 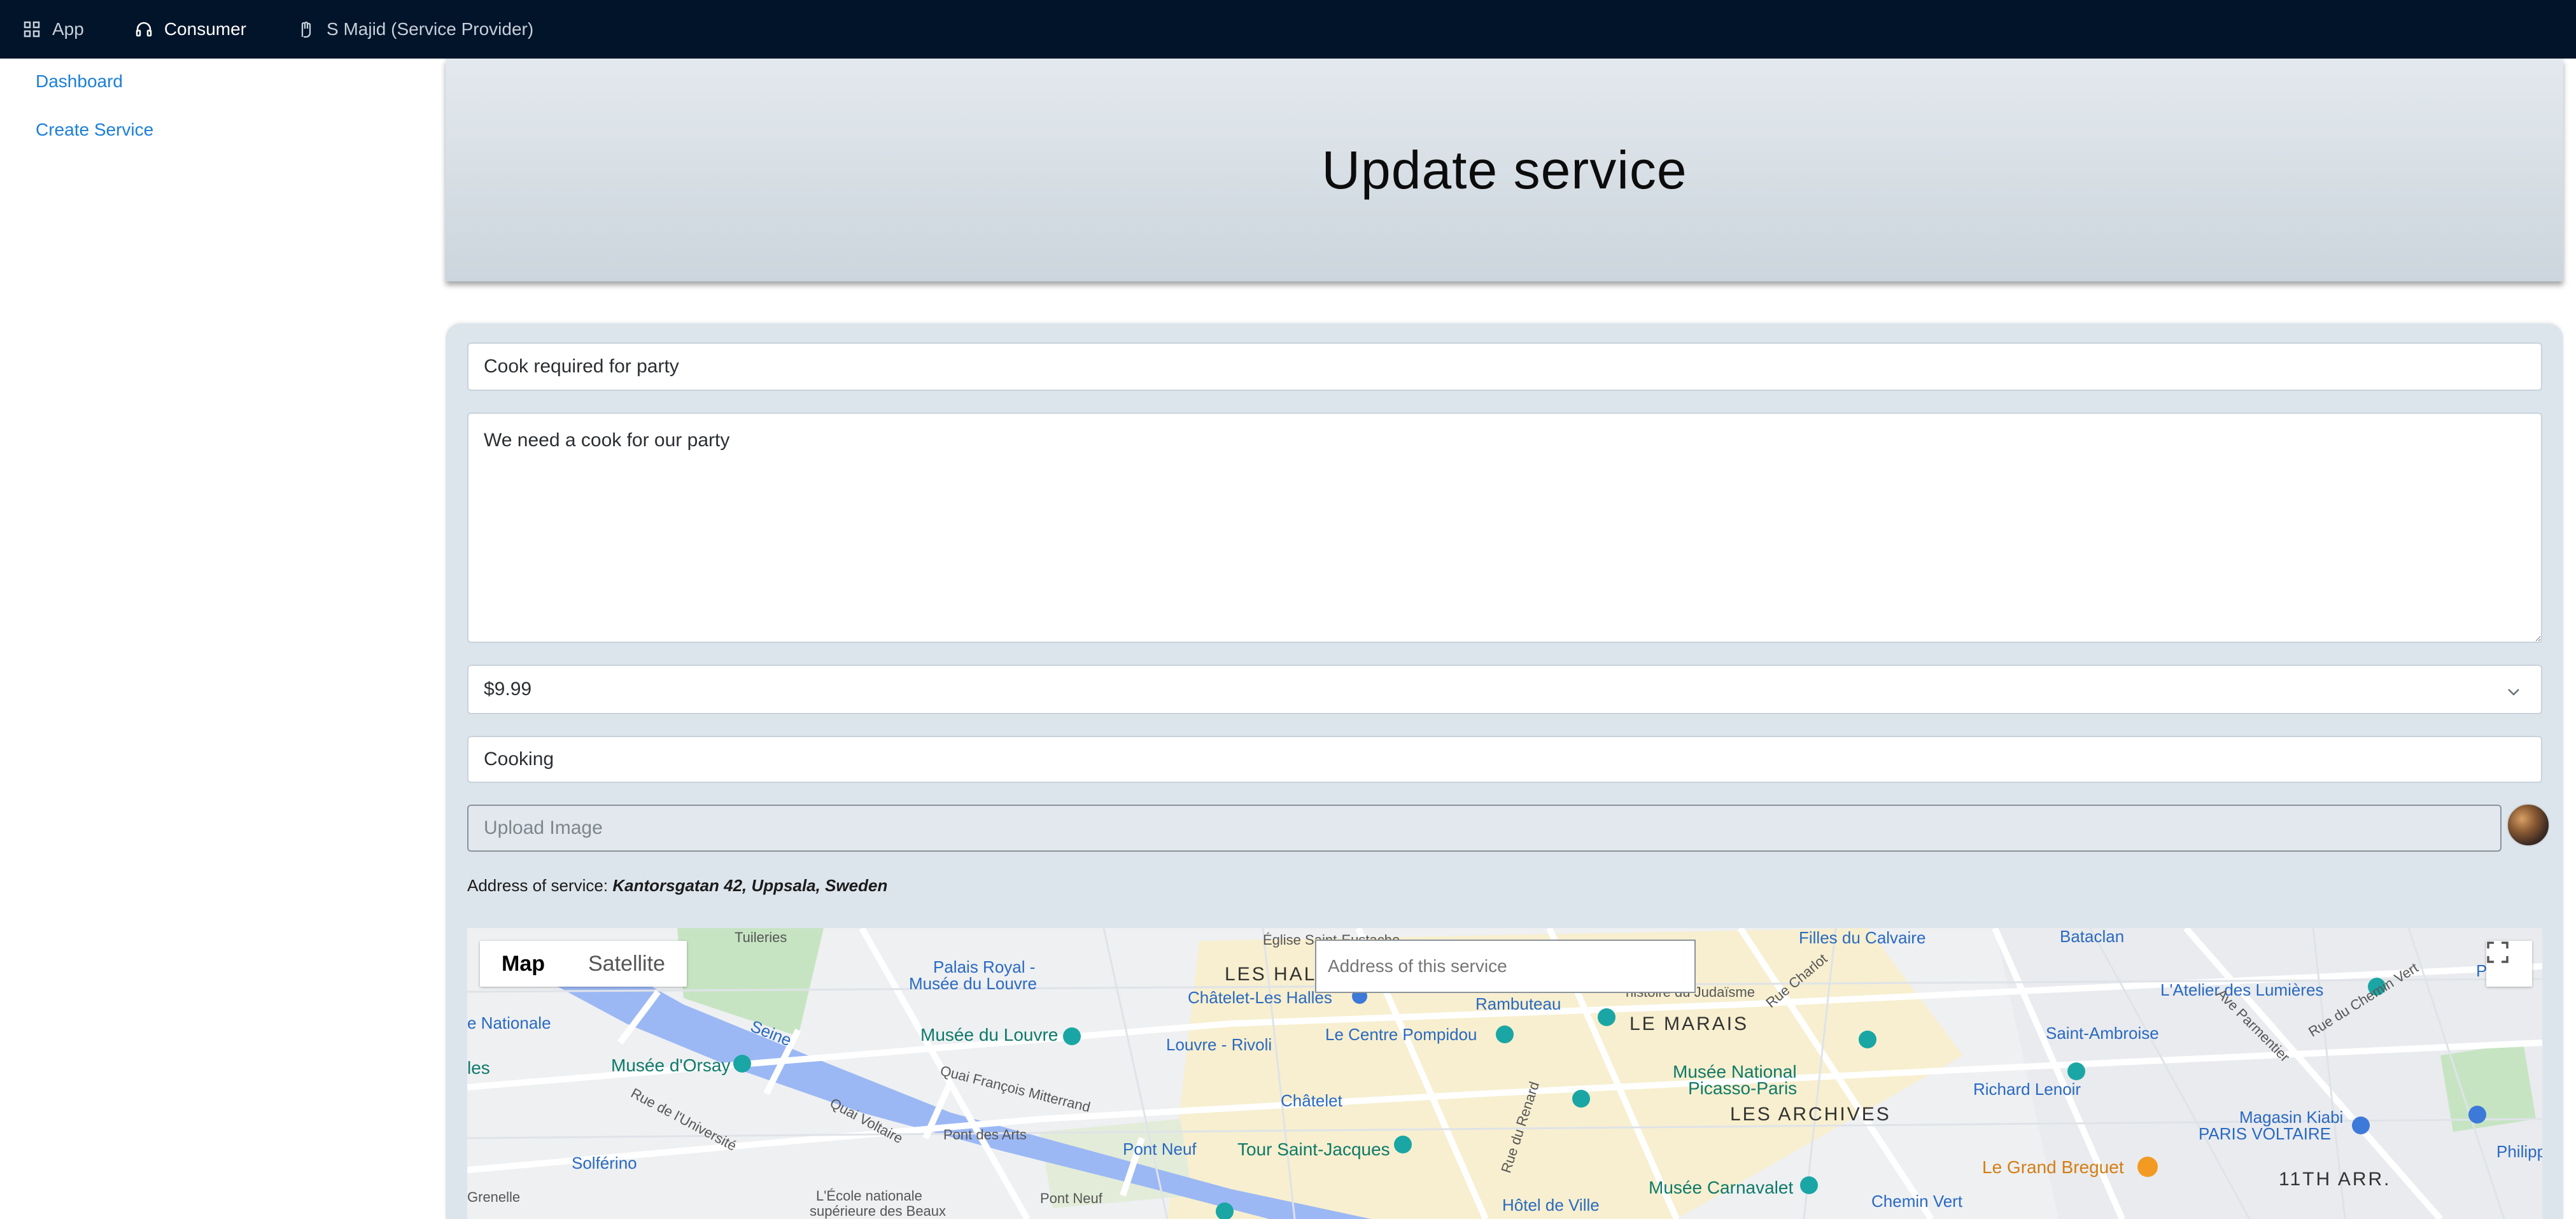 I want to click on page-header: Update service, so click(x=1505, y=170).